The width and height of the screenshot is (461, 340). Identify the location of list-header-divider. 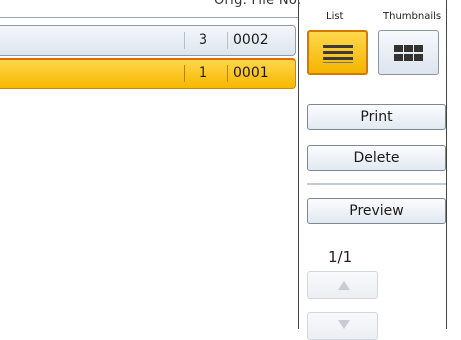
(149, 17).